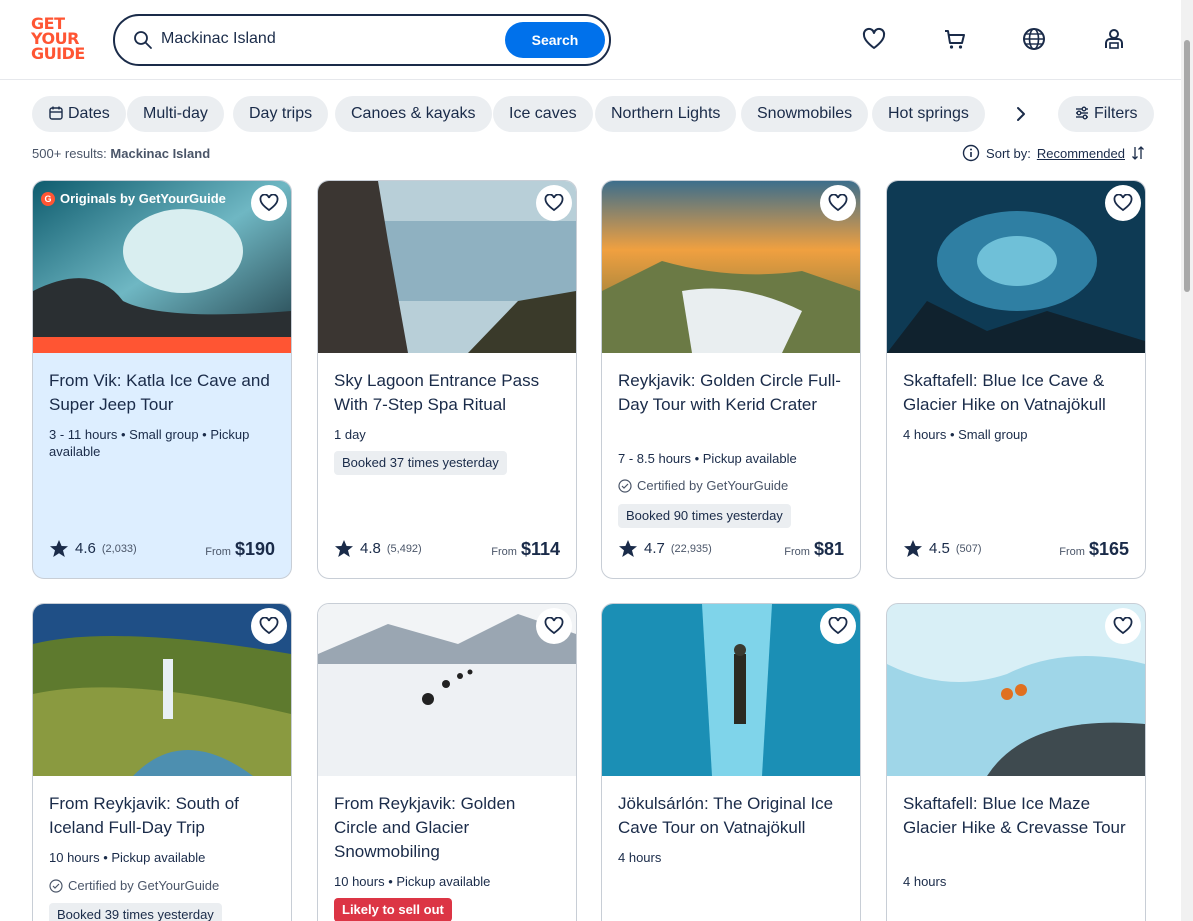  What do you see at coordinates (420, 463) in the screenshot?
I see `booked-badge: Booked 37 times yesterday` at bounding box center [420, 463].